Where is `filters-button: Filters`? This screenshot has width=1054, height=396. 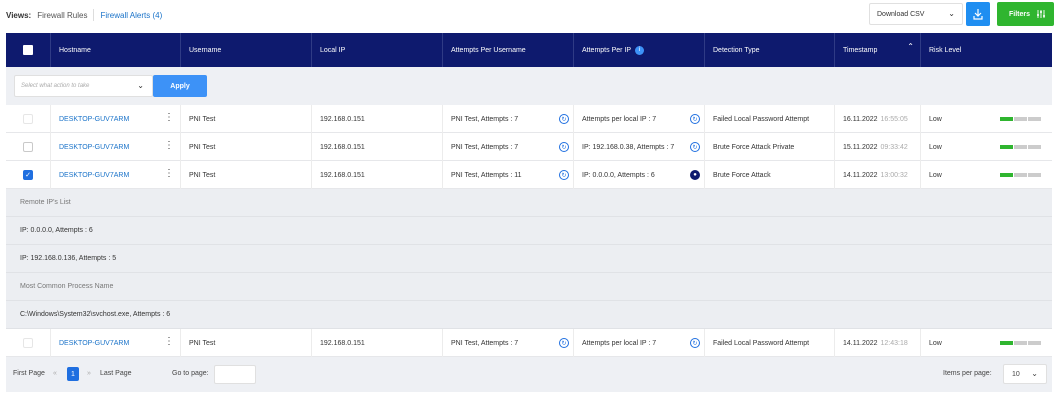 filters-button: Filters is located at coordinates (1025, 14).